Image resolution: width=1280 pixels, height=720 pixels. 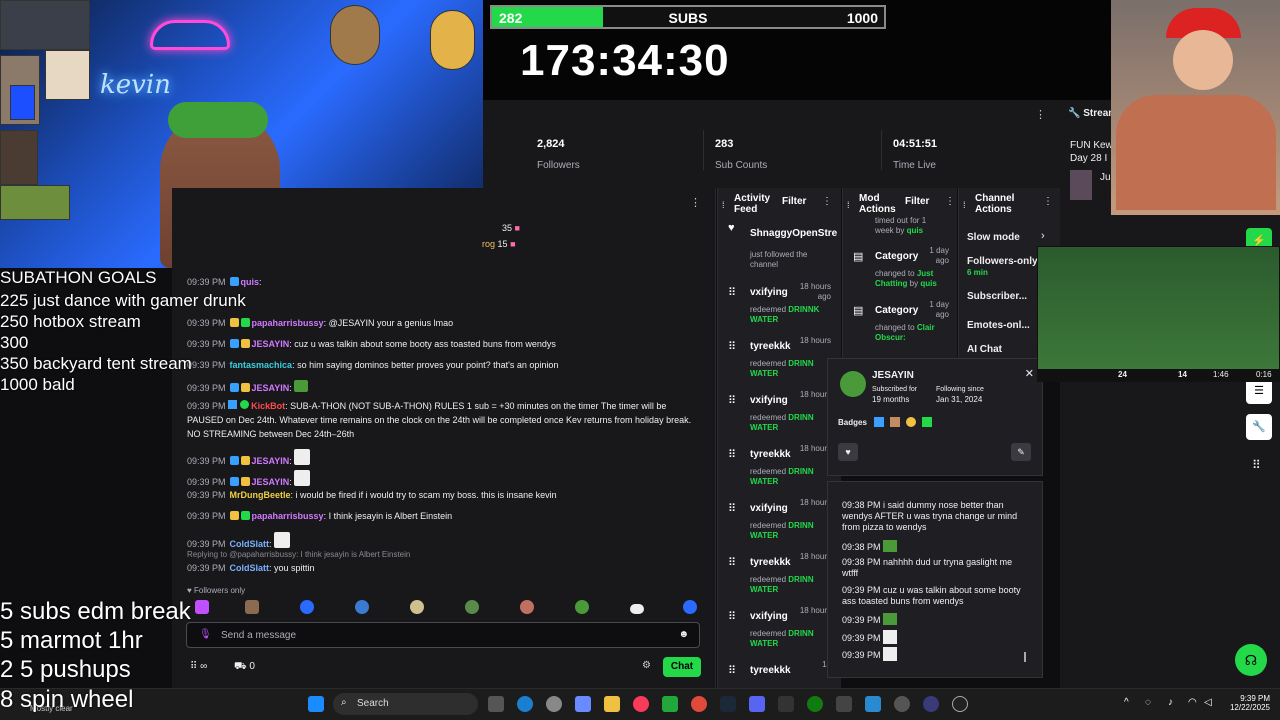 What do you see at coordinates (405, 704) in the screenshot?
I see `taskbar-search: ⌕ Search` at bounding box center [405, 704].